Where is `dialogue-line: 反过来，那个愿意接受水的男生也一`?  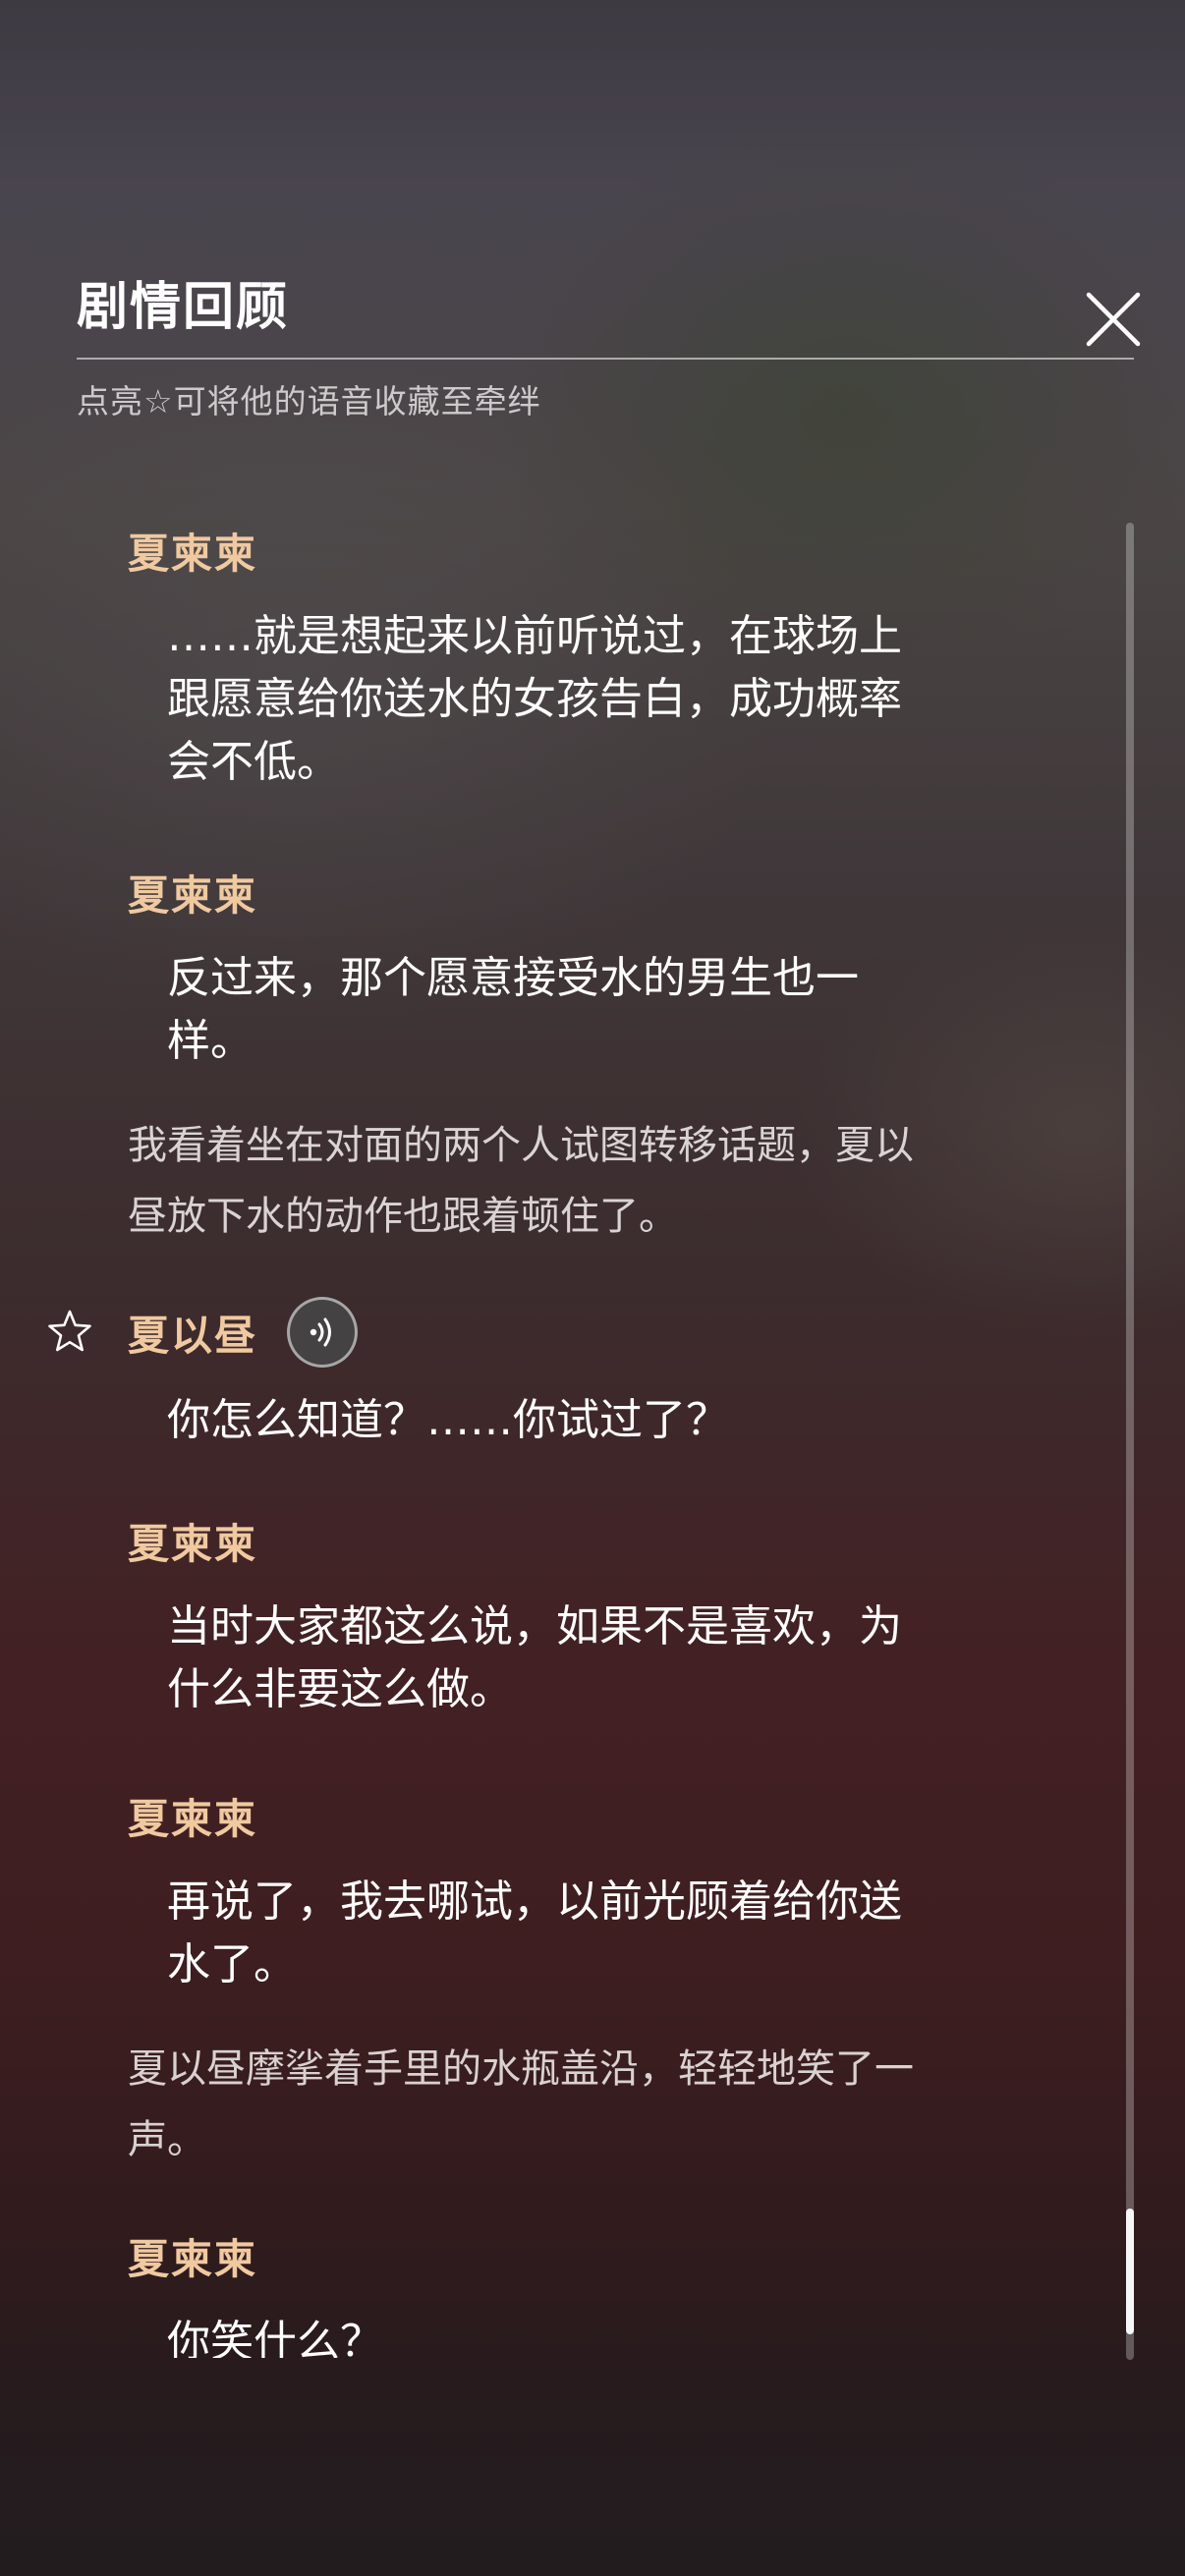
dialogue-line: 反过来，那个愿意接受水的男生也一 is located at coordinates (513, 978).